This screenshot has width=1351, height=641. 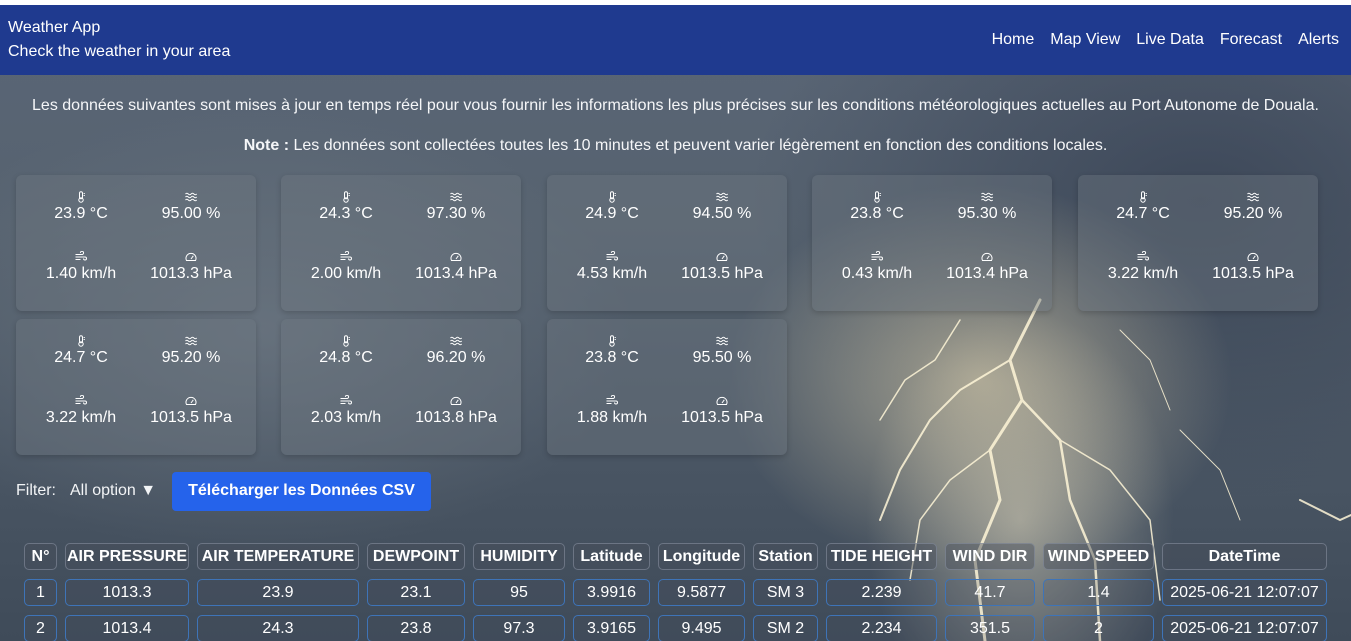 I want to click on nav-map-view: Map View, so click(x=1085, y=40).